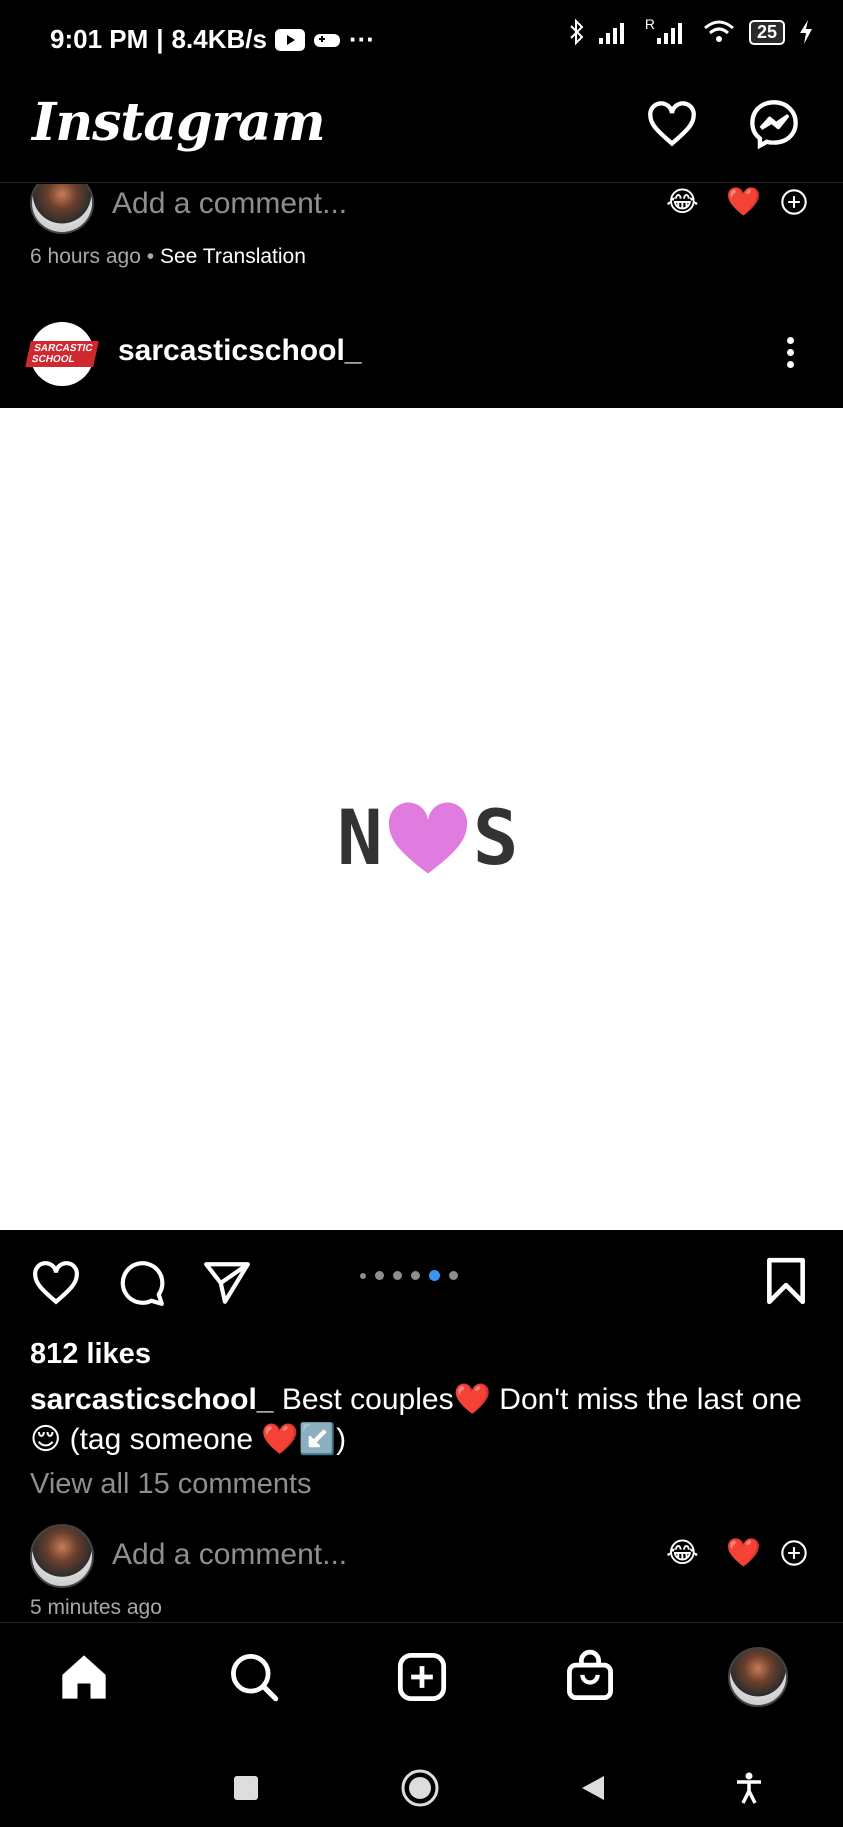  I want to click on create-post-icon, so click(422, 1677).